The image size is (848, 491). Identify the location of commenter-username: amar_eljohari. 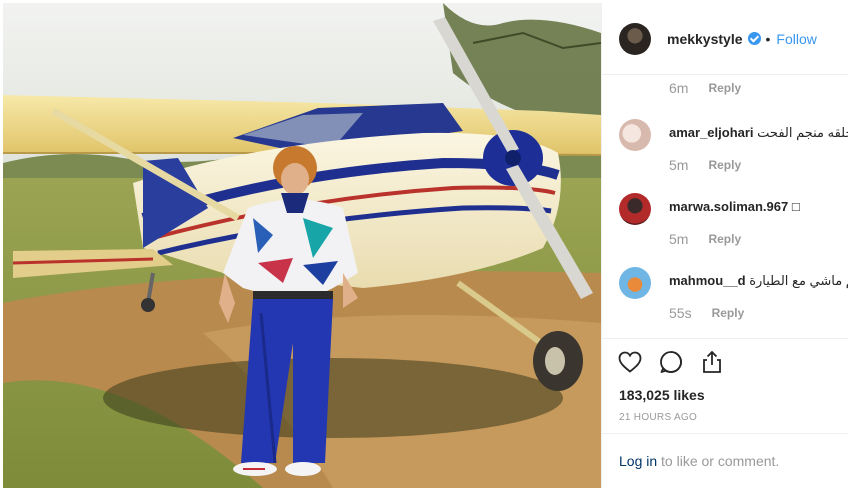
(711, 132).